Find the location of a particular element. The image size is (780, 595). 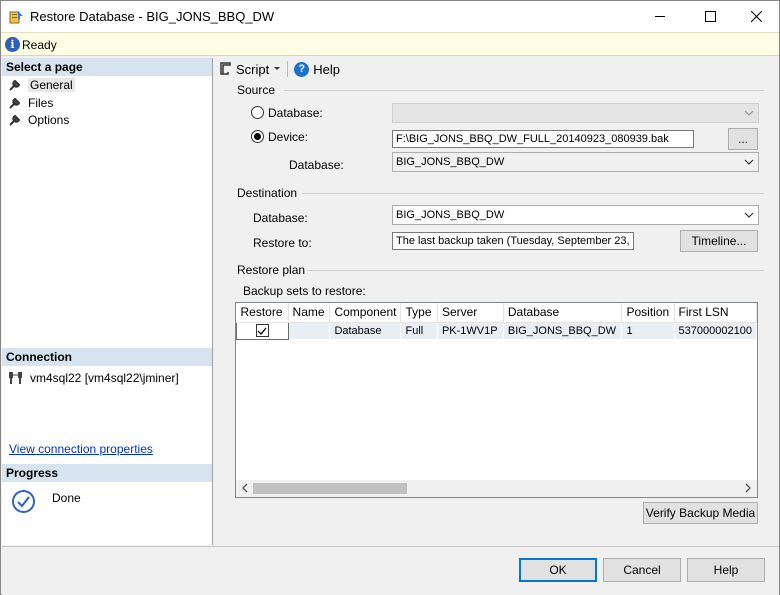

scrollbar-thumb is located at coordinates (330, 488).